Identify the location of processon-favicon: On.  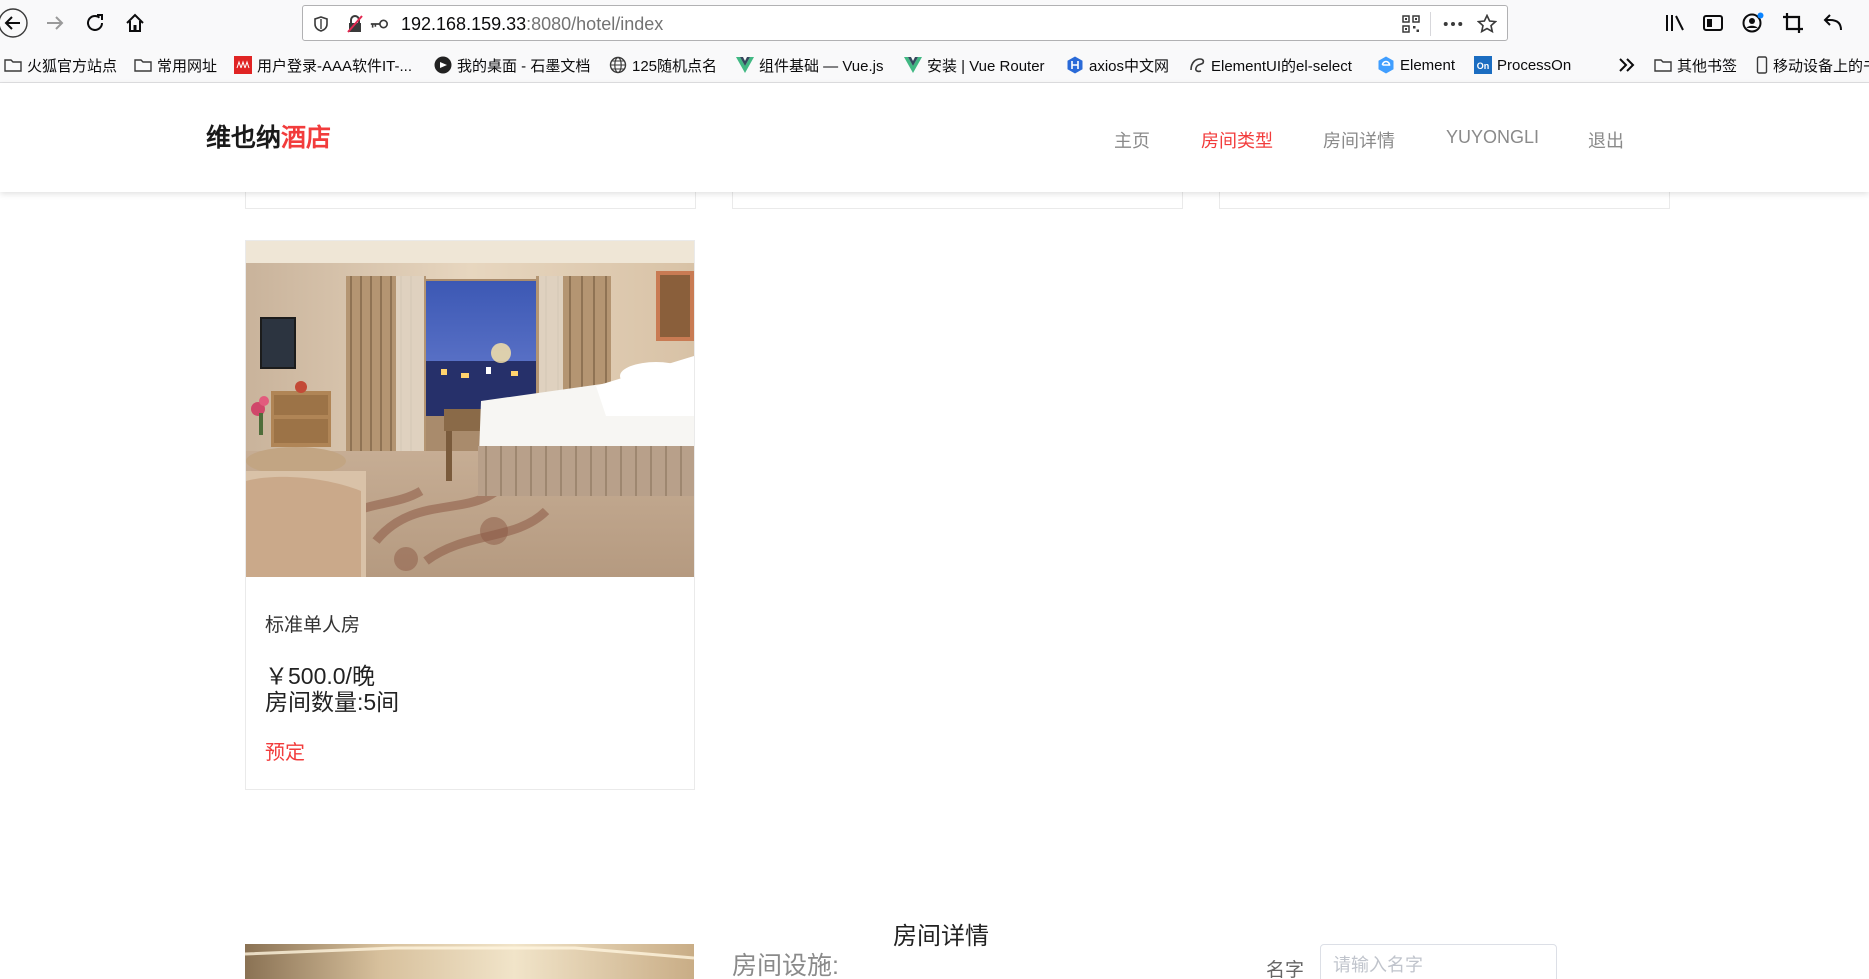
(1483, 65).